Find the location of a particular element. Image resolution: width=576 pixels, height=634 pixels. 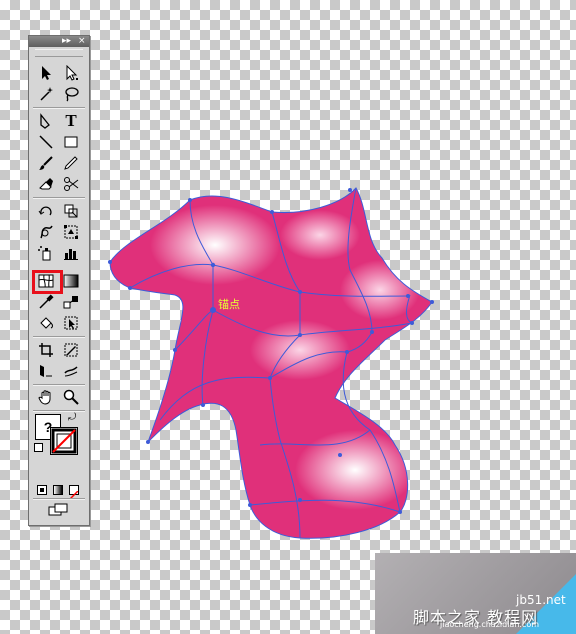

slice-select-icon is located at coordinates (46, 371).